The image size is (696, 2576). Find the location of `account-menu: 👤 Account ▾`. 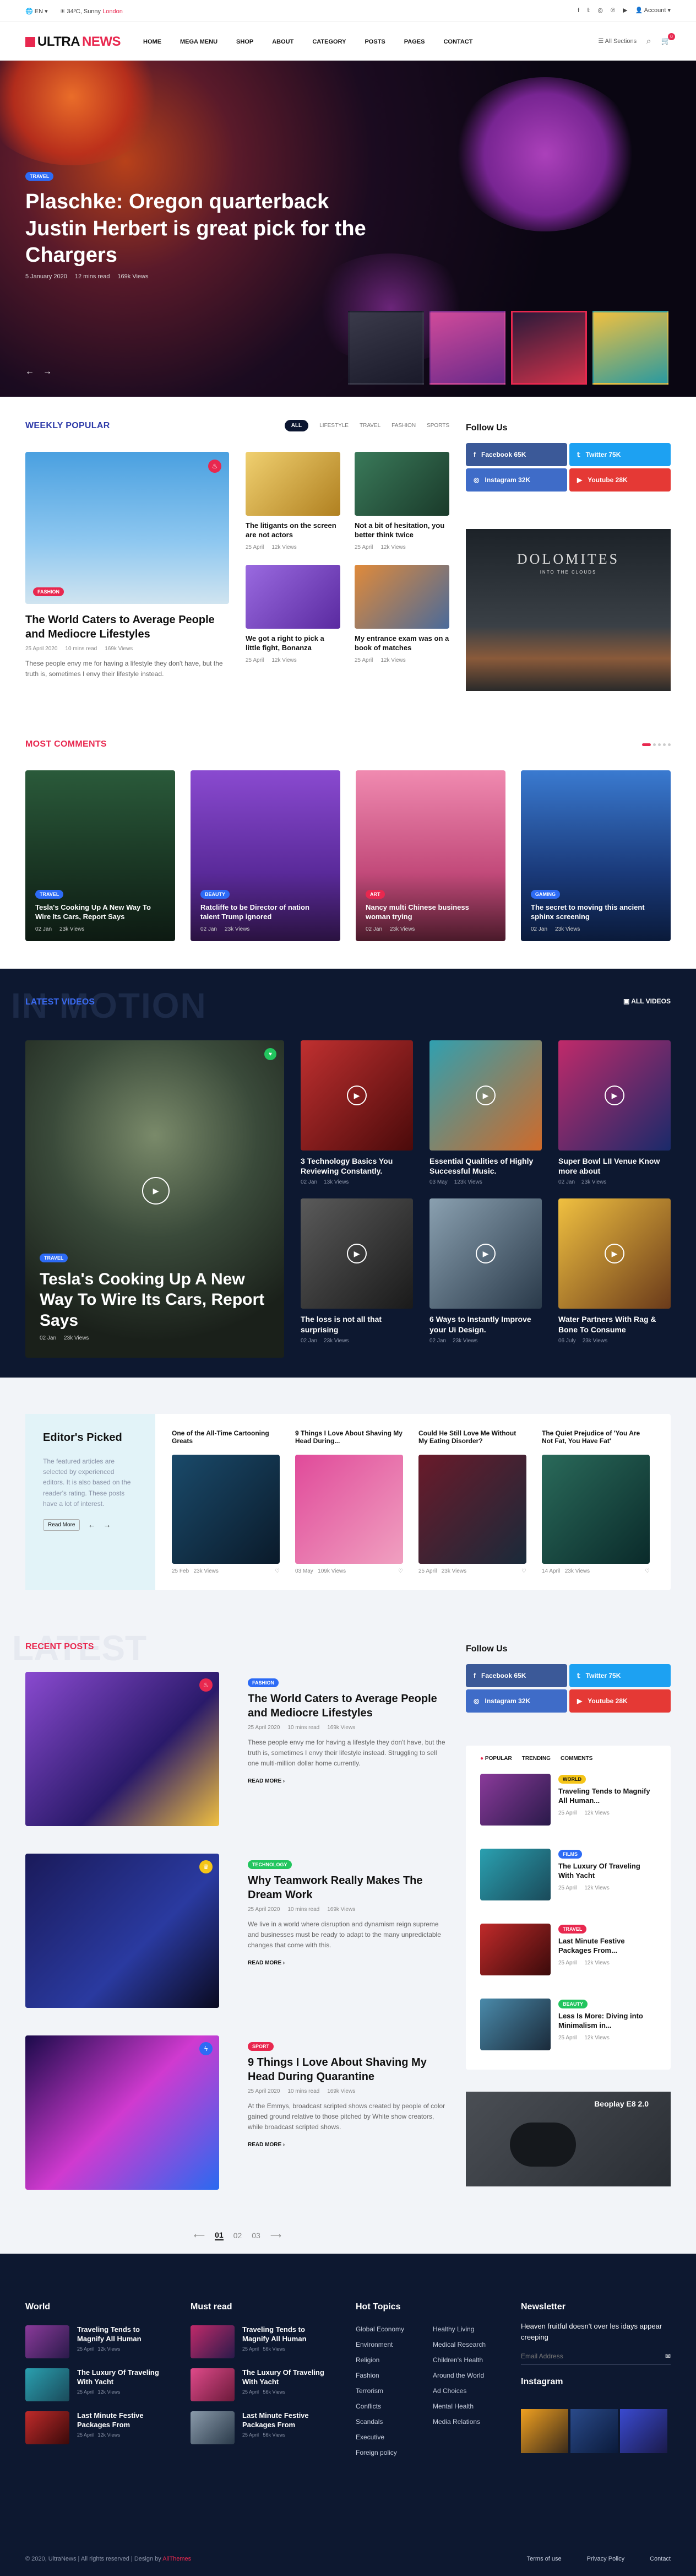

account-menu: 👤 Account ▾ is located at coordinates (653, 10).